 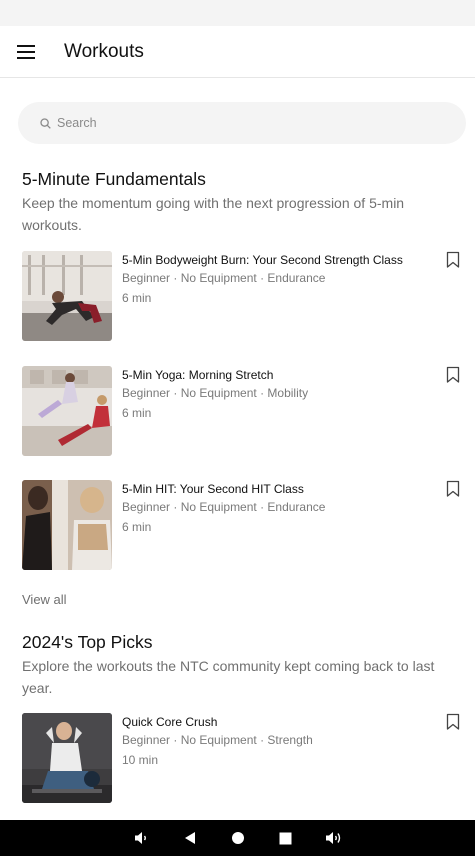 I want to click on app-bar: Workouts, so click(x=237, y=52).